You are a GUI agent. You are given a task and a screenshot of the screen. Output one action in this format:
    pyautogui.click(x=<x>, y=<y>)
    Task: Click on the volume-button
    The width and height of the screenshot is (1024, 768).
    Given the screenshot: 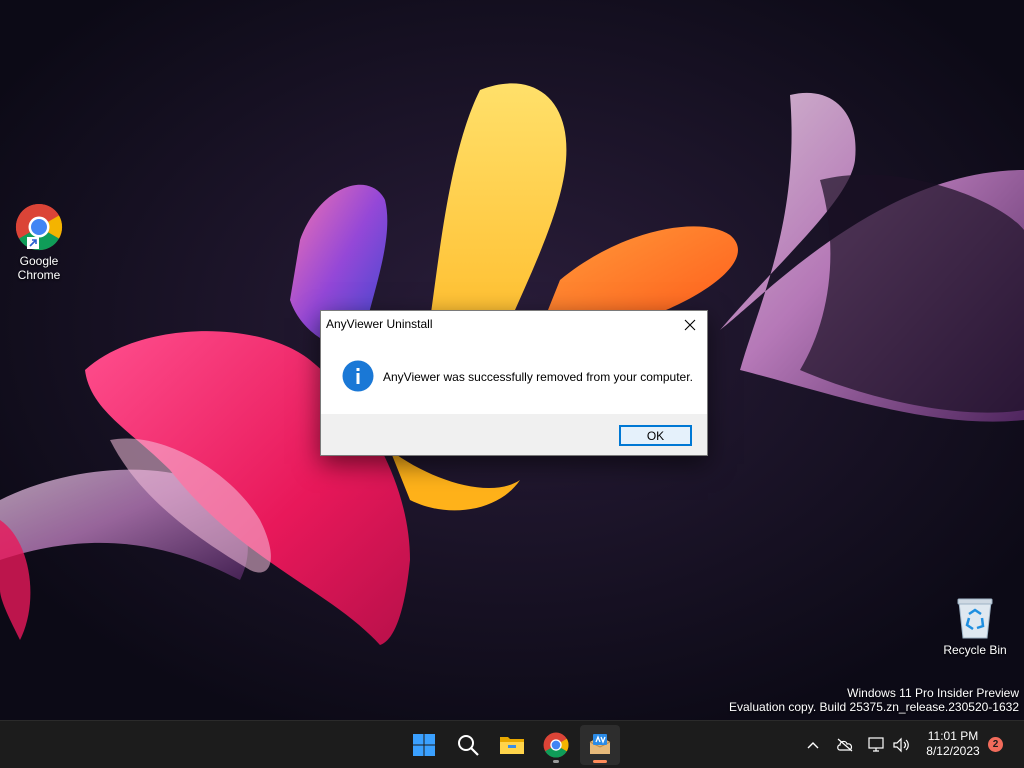 What is the action you would take?
    pyautogui.click(x=901, y=745)
    